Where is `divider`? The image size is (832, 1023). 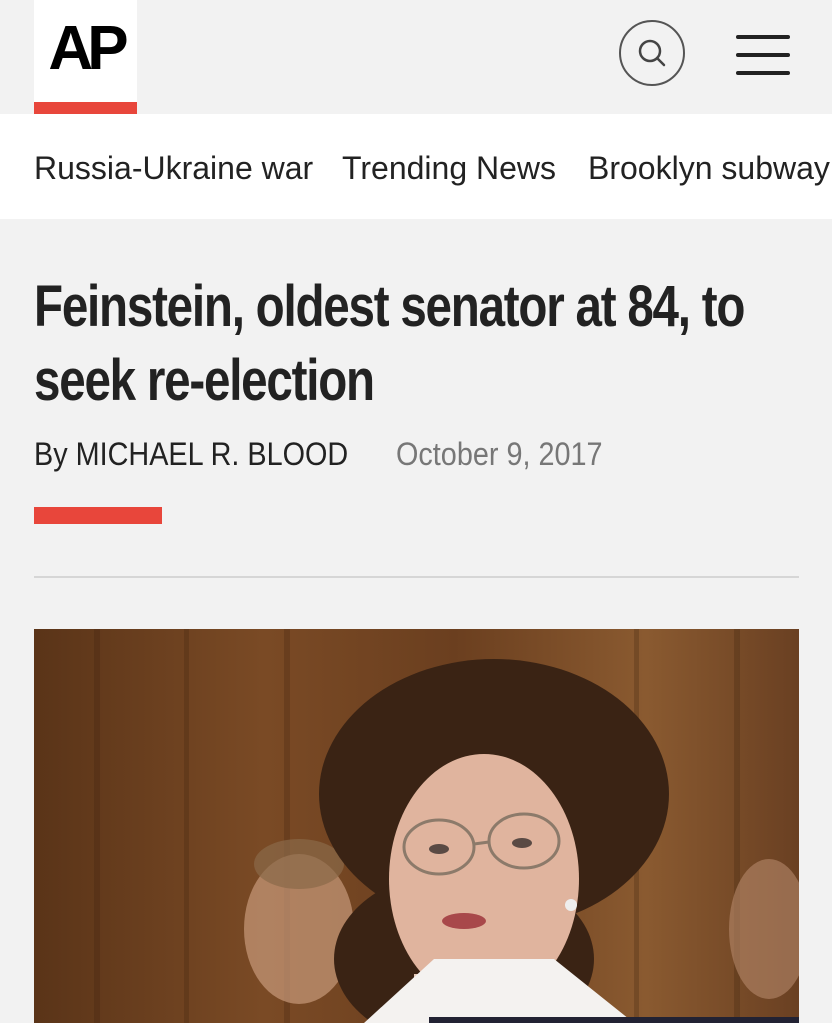
divider is located at coordinates (416, 577).